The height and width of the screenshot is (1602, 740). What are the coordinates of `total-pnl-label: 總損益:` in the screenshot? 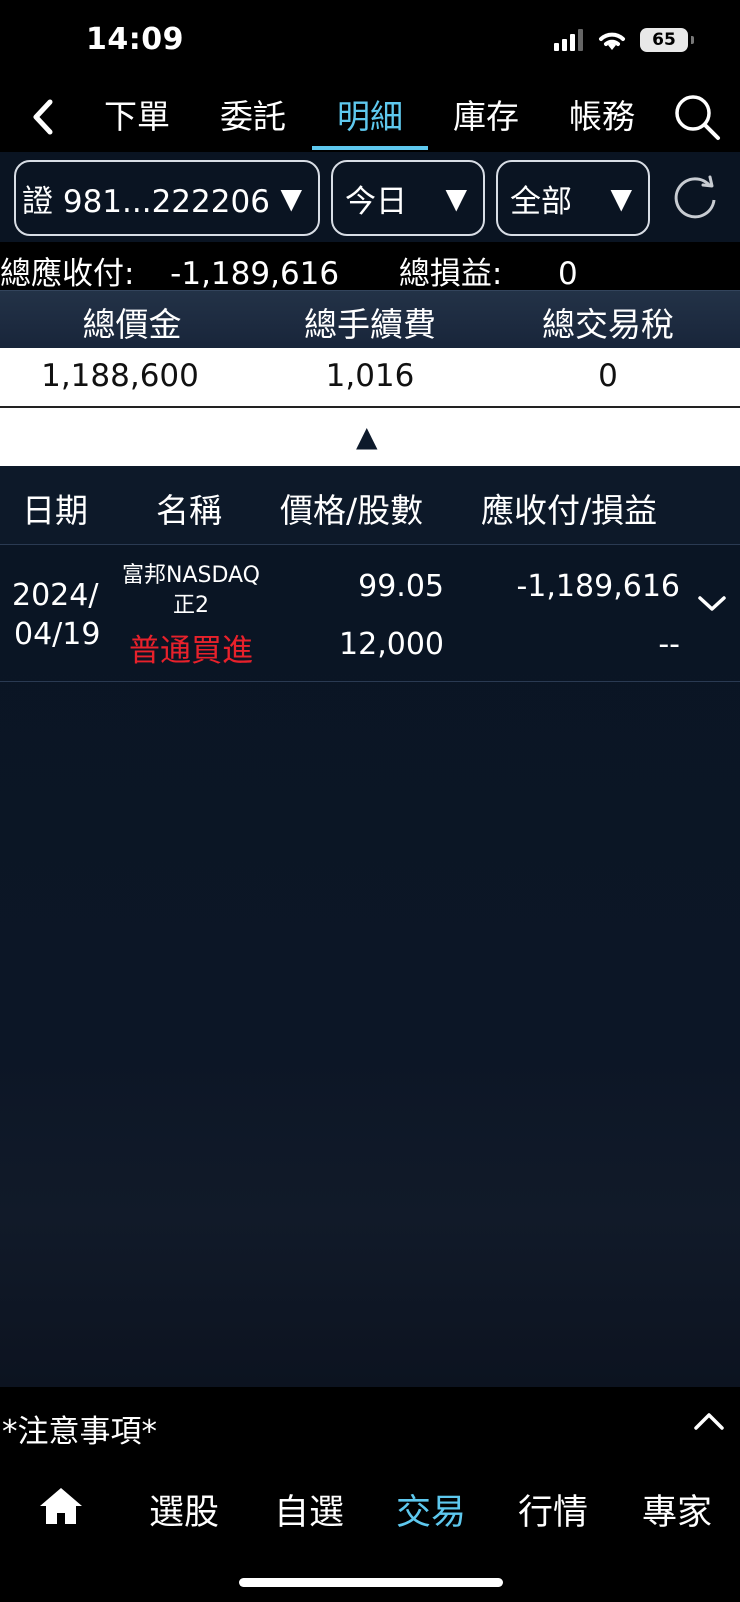 It's located at (450, 274).